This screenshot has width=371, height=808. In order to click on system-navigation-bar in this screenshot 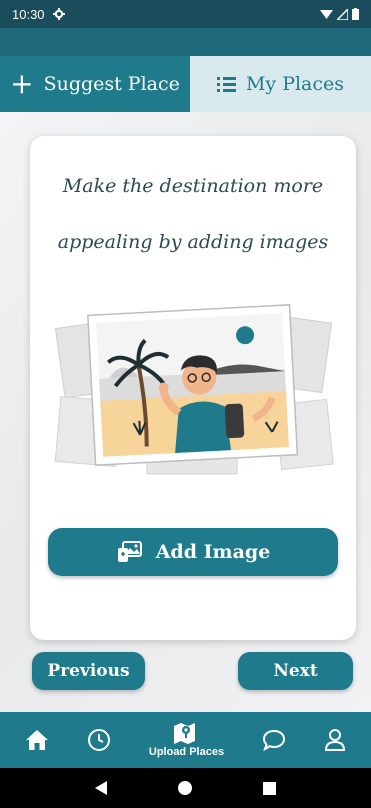, I will do `click(185, 788)`.